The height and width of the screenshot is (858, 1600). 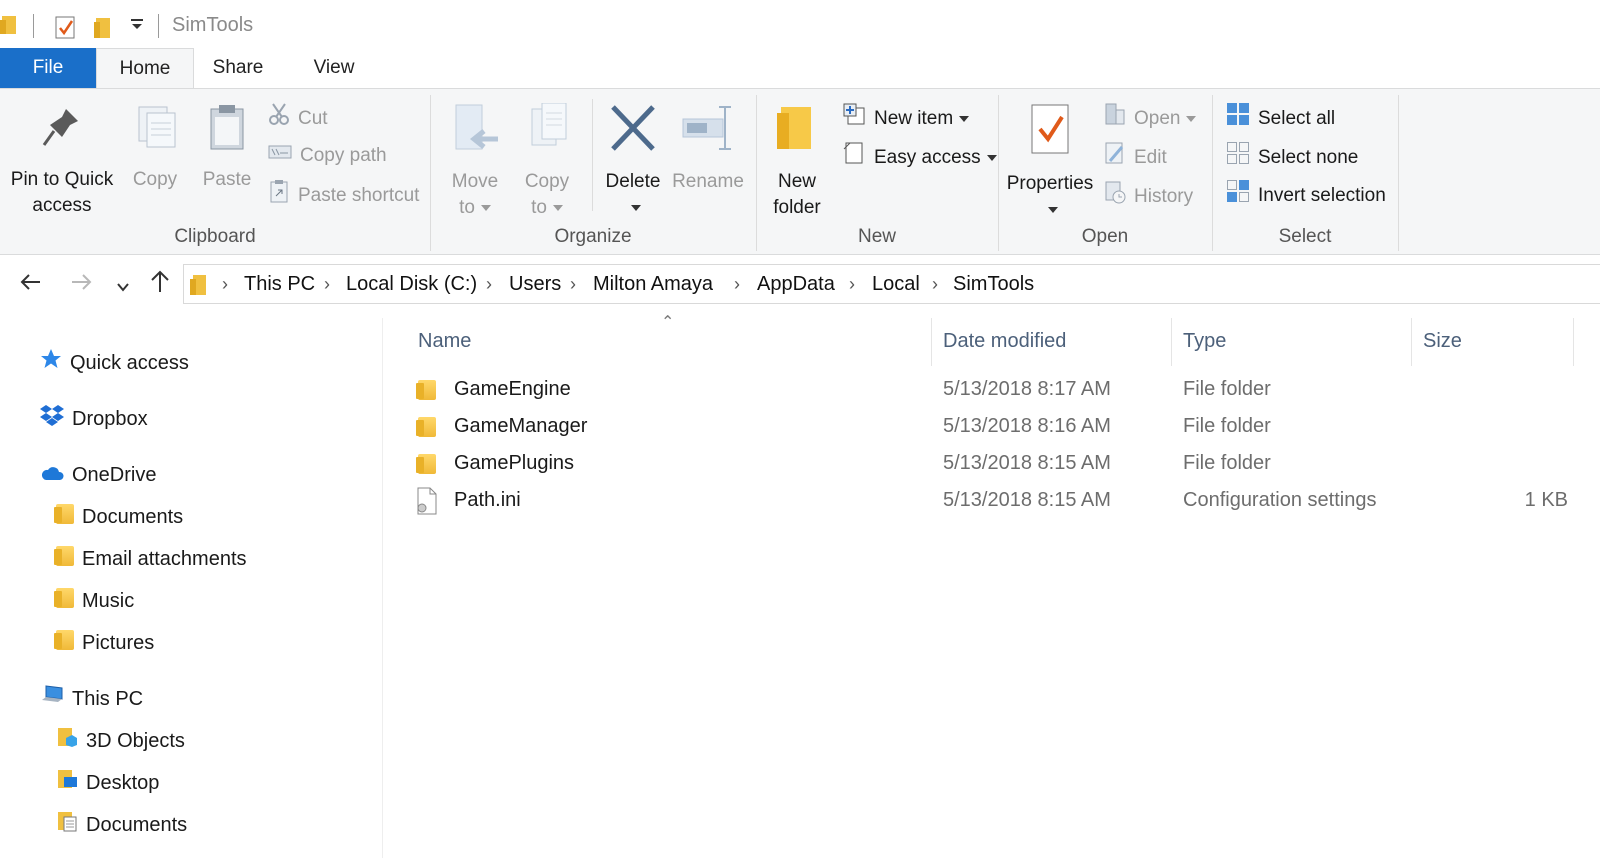 What do you see at coordinates (103, 29) in the screenshot?
I see `new-folder-icon` at bounding box center [103, 29].